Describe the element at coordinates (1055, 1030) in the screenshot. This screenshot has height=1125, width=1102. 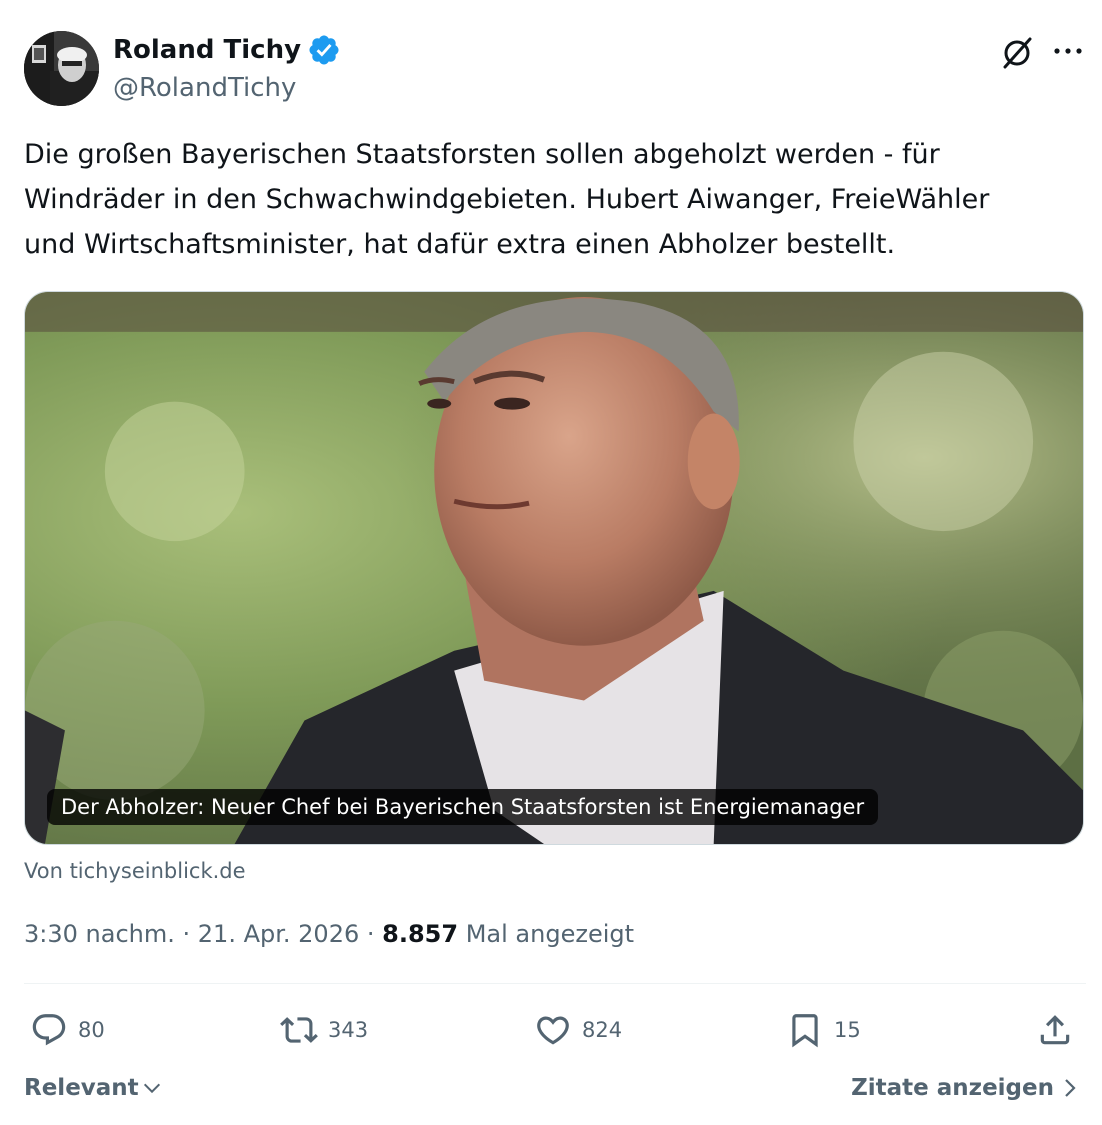
I see `share-icon` at that location.